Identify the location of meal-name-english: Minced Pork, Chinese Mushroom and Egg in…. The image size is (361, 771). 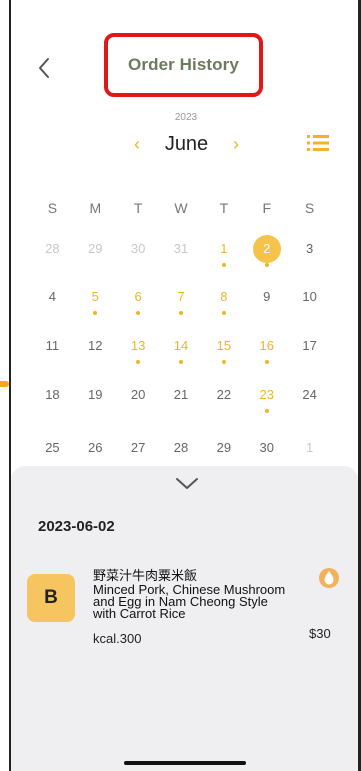
(189, 601).